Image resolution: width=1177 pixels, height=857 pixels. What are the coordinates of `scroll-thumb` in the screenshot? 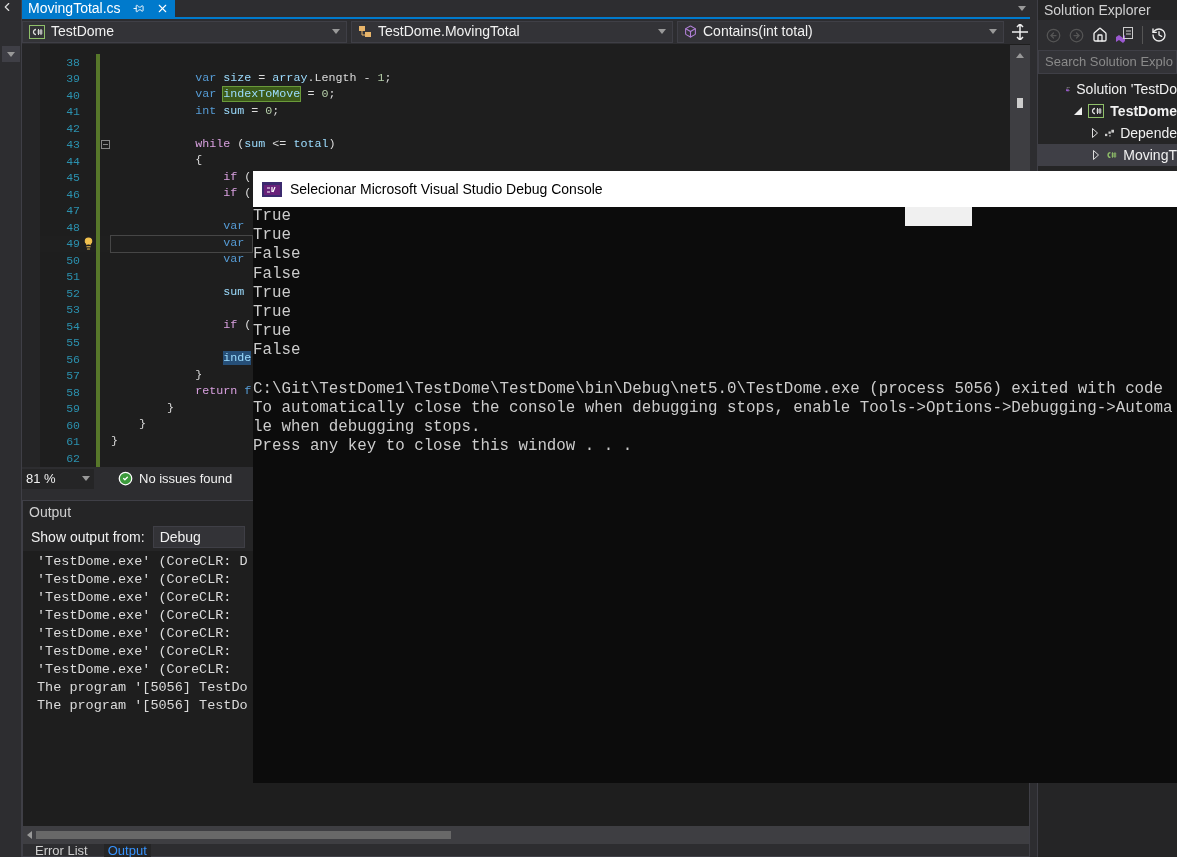 It's located at (1020, 103).